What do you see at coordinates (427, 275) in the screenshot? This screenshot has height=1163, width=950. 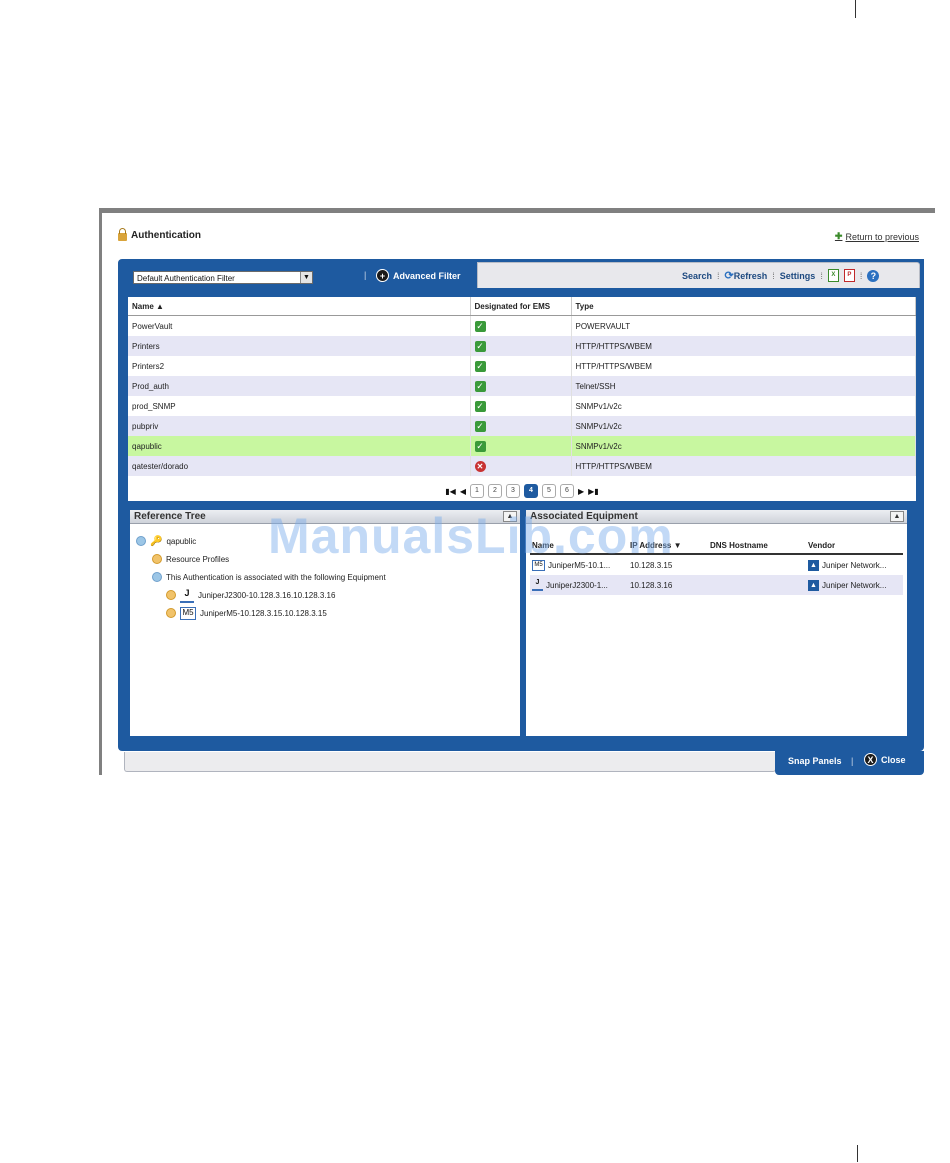 I see `advanced-filter-label: Advanced Filter` at bounding box center [427, 275].